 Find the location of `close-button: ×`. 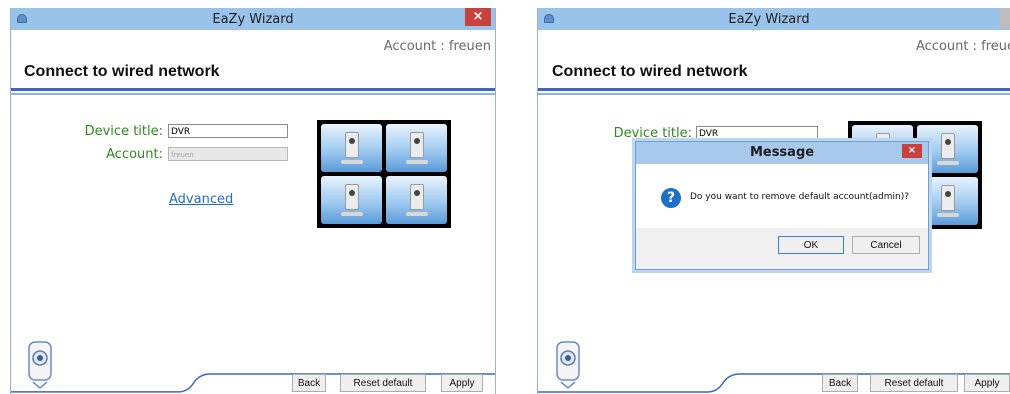

close-button: × is located at coordinates (478, 17).